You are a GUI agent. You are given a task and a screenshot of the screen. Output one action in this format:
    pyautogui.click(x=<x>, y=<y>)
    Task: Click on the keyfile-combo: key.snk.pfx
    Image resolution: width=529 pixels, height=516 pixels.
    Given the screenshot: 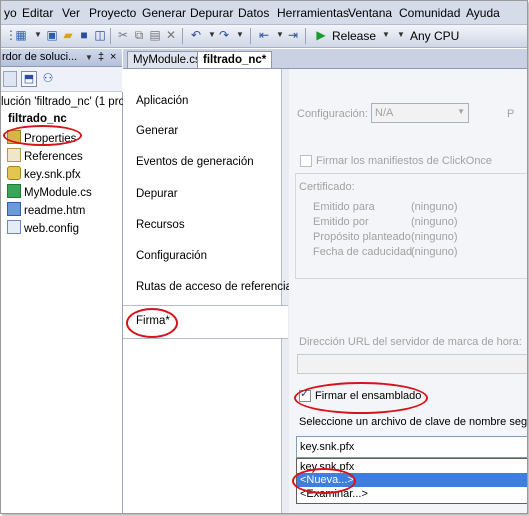 What is the action you would take?
    pyautogui.click(x=411, y=447)
    